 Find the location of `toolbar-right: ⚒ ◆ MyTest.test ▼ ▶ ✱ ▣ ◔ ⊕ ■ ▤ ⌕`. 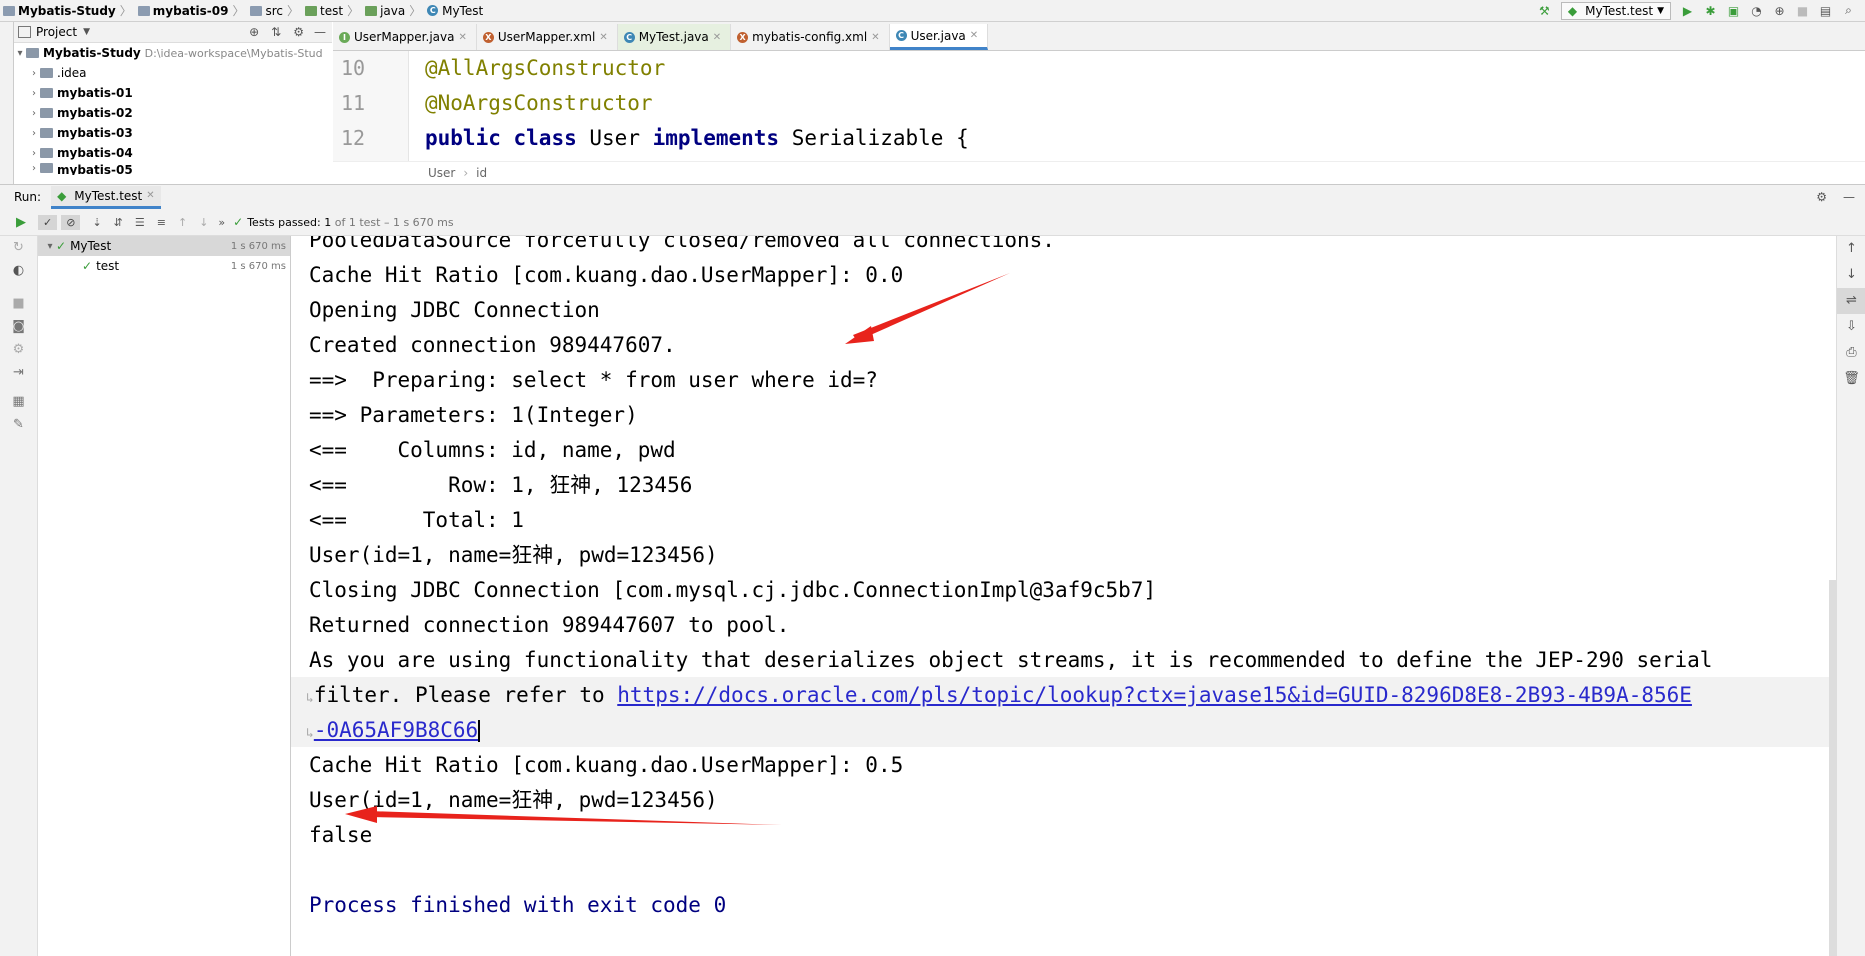

toolbar-right: ⚒ ◆ MyTest.test ▼ ▶ ✱ ▣ ◔ ⊕ ■ ▤ ⌕ is located at coordinates (1701, 10).